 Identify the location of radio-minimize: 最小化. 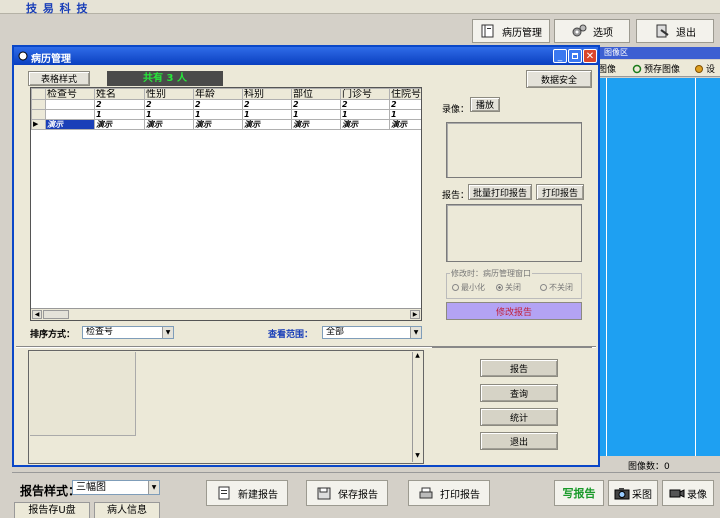
(468, 287).